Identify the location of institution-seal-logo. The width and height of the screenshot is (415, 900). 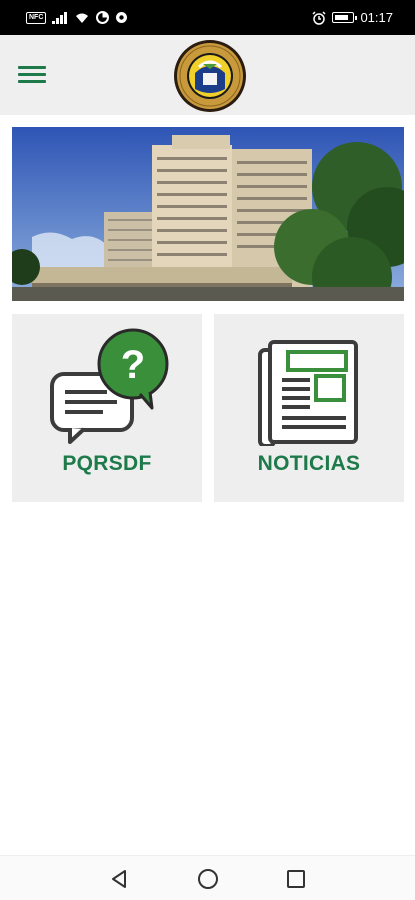
(210, 76).